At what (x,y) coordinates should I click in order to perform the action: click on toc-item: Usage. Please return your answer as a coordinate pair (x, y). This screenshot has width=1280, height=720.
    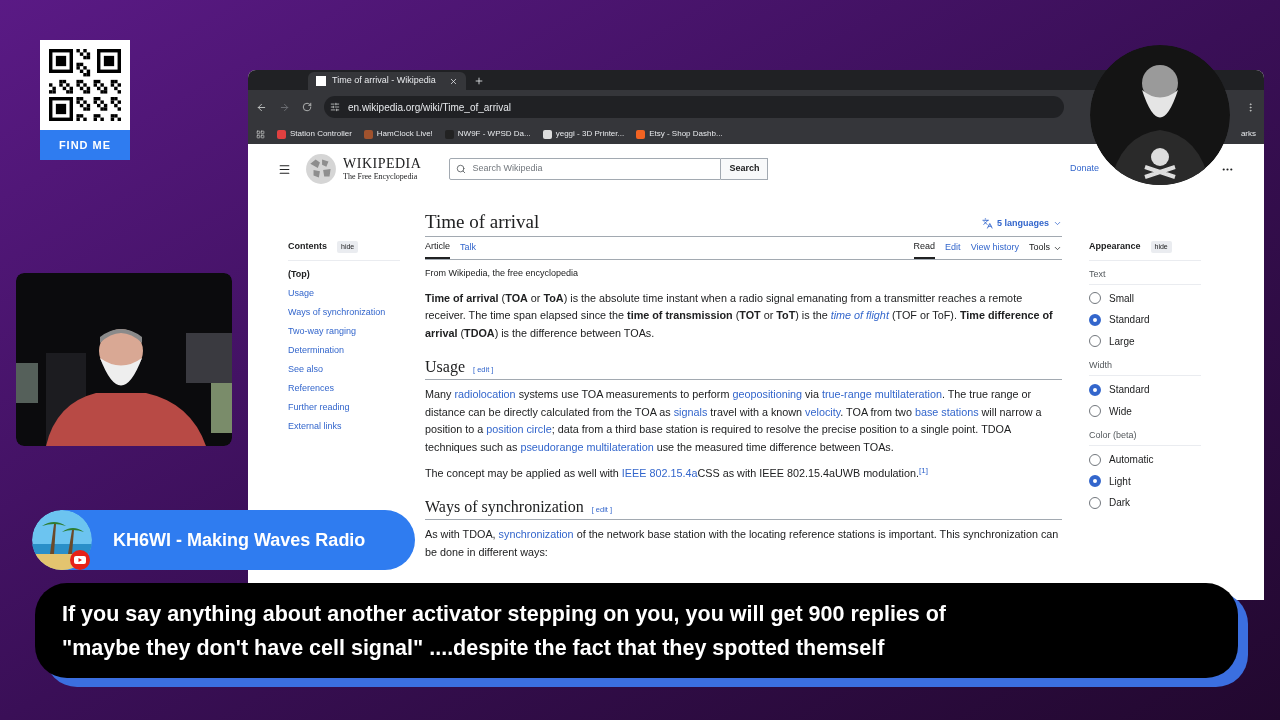
    Looking at the image, I should click on (356, 293).